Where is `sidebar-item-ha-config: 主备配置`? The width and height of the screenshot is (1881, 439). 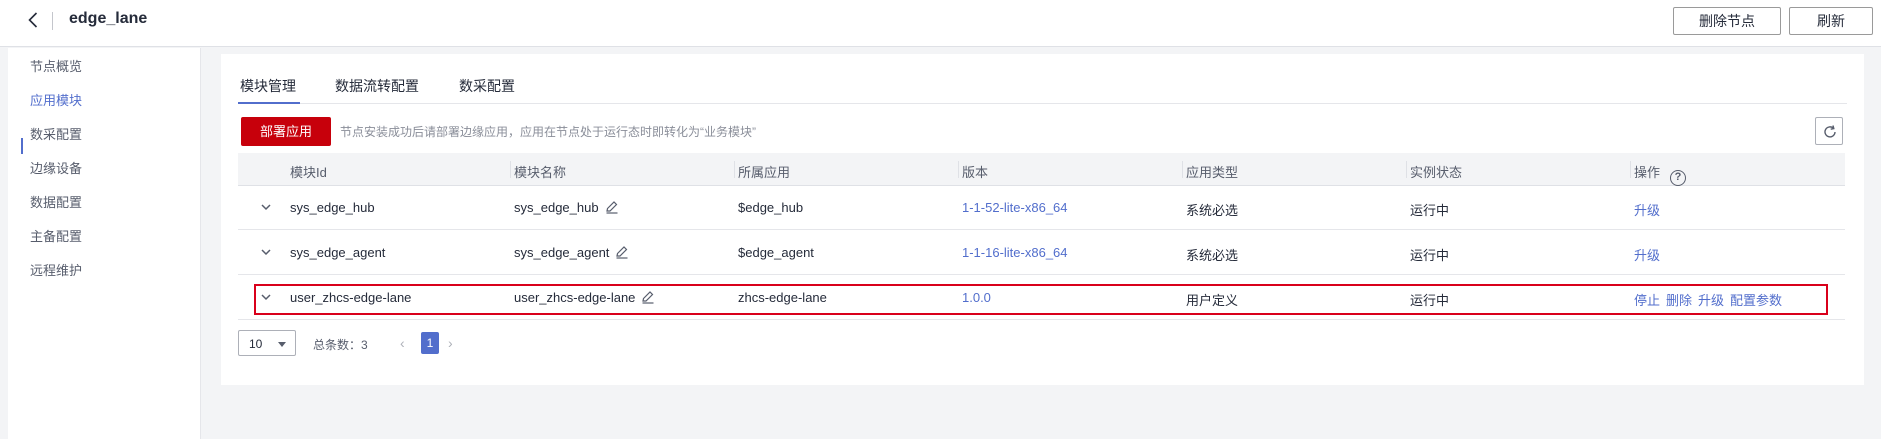
sidebar-item-ha-config: 主备配置 is located at coordinates (56, 235).